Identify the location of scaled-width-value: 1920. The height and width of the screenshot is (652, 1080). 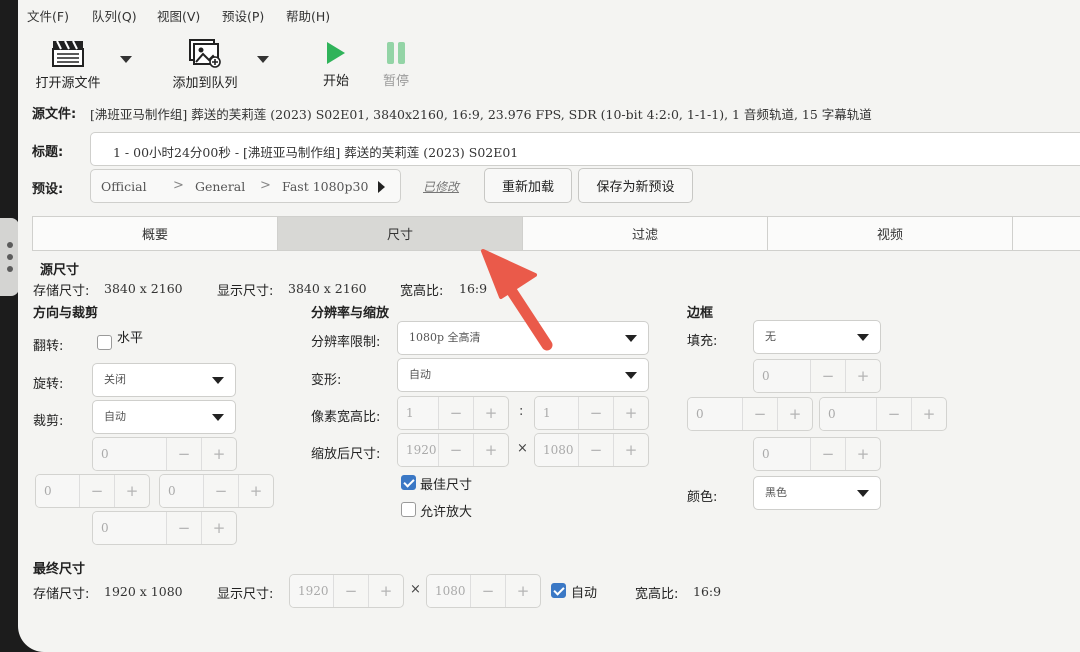
(418, 450).